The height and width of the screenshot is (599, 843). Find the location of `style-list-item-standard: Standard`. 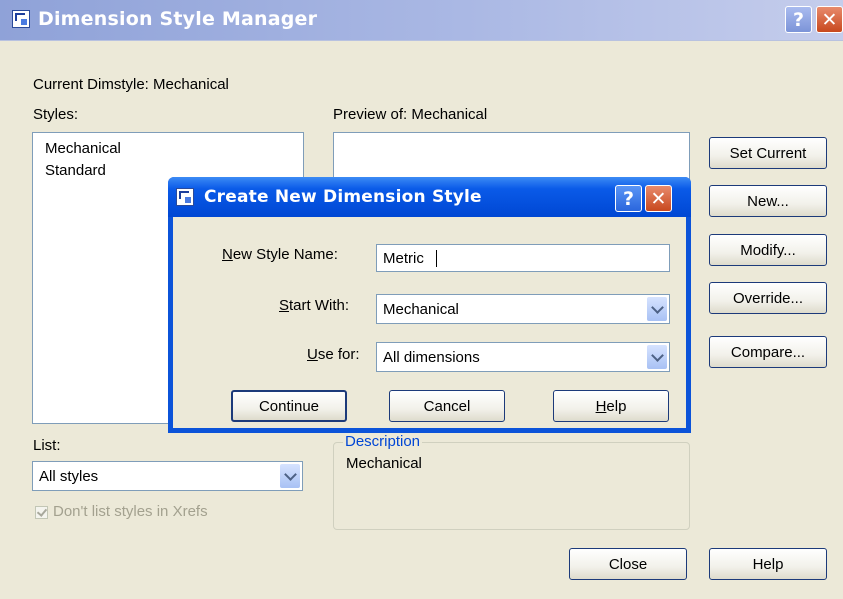

style-list-item-standard: Standard is located at coordinates (75, 170).